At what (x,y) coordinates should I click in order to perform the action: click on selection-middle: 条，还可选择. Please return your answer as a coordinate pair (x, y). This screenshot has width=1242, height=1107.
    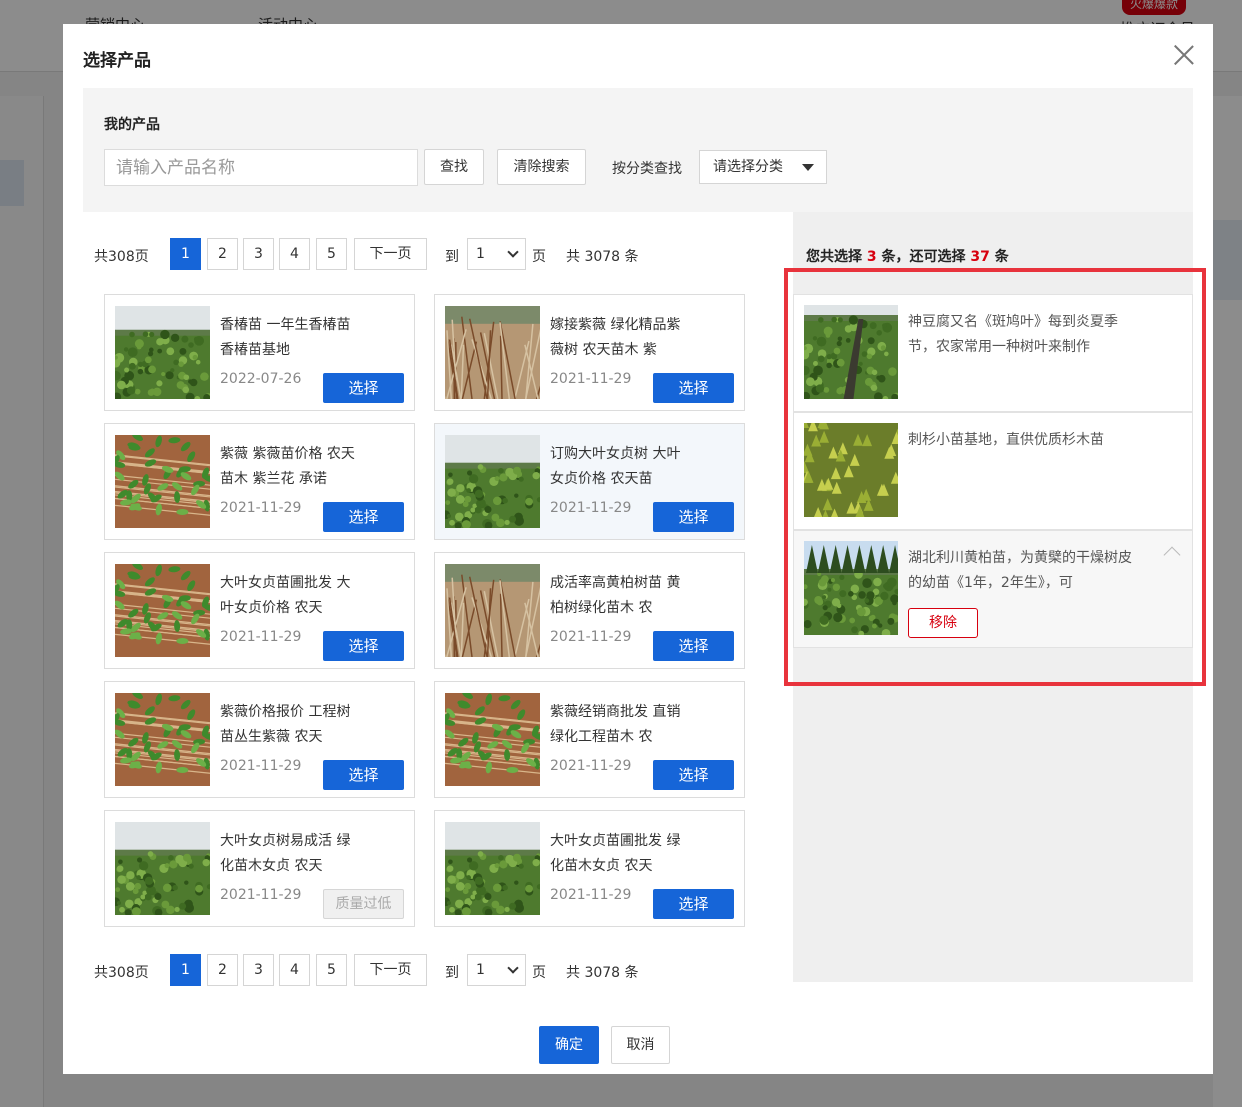
    Looking at the image, I should click on (923, 257).